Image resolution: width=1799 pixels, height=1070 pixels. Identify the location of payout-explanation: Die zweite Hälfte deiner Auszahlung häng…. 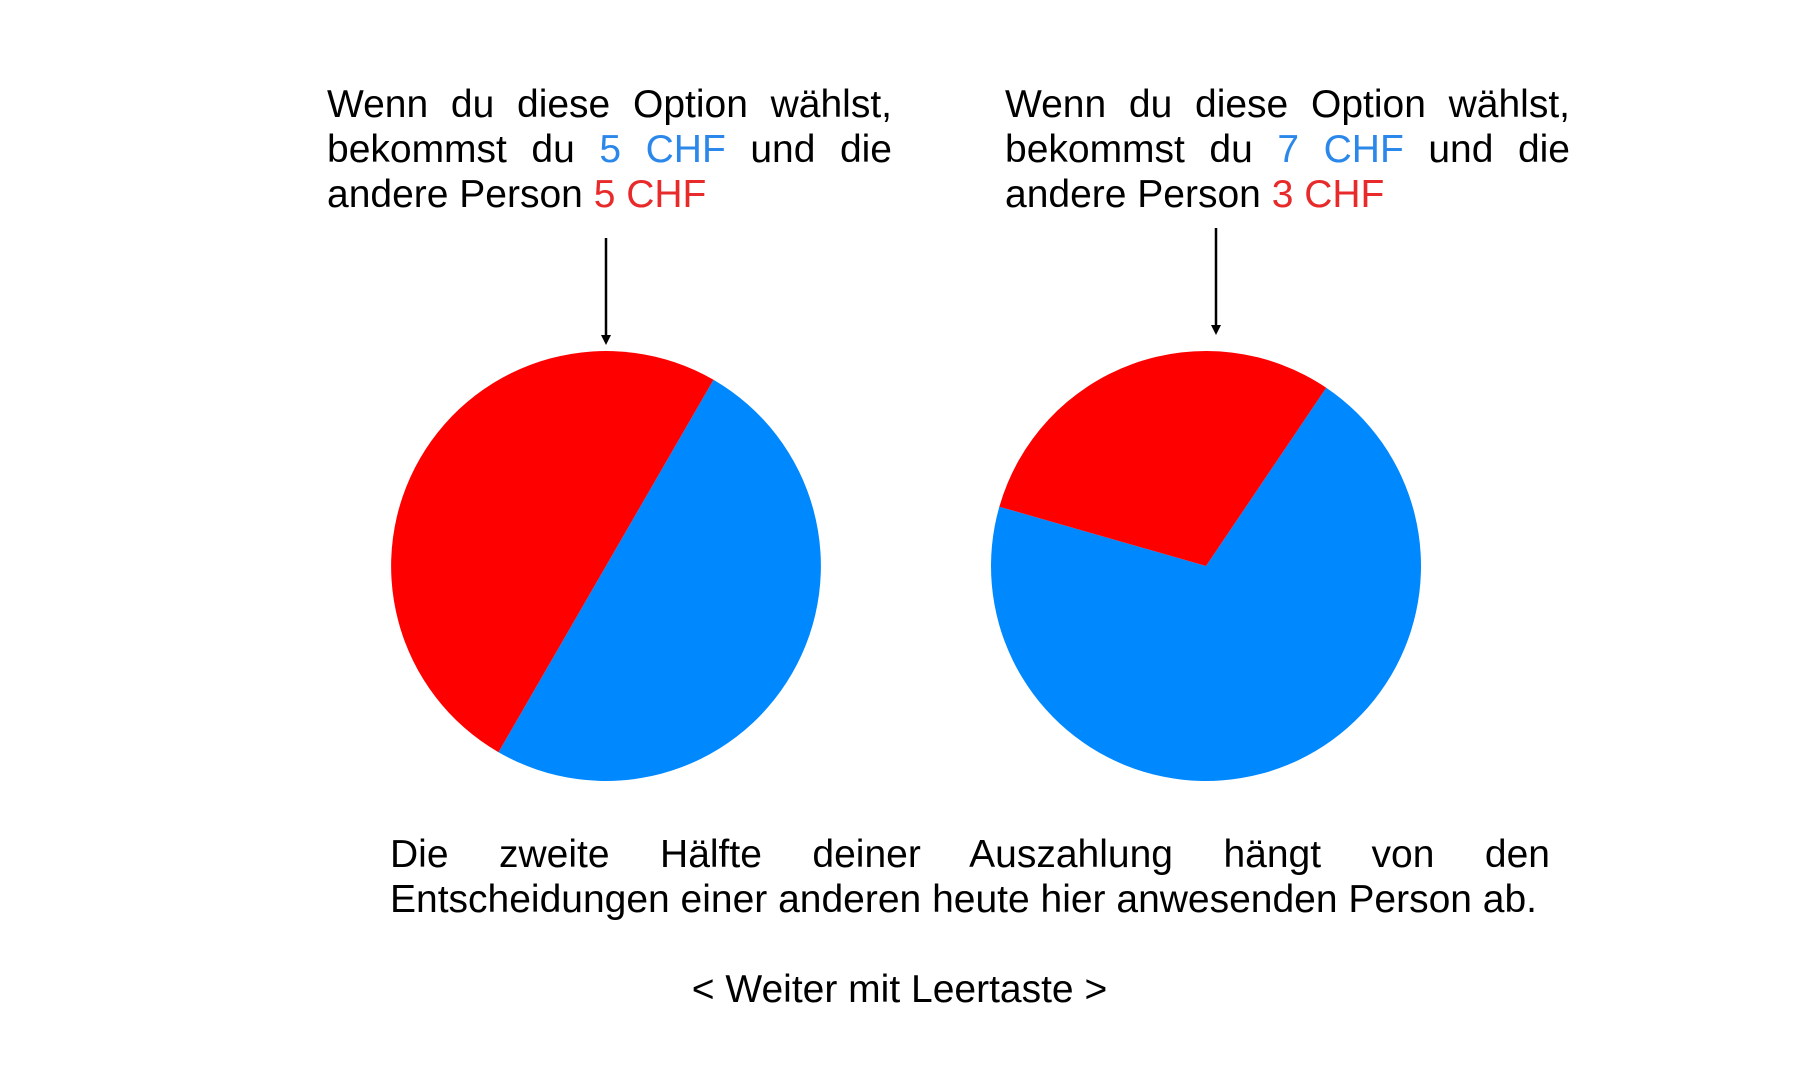
(970, 877).